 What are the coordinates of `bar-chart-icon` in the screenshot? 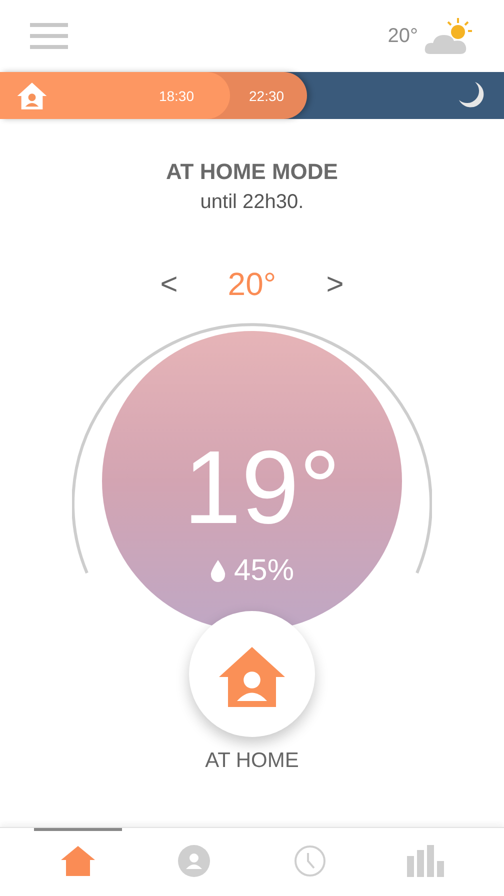 It's located at (426, 860).